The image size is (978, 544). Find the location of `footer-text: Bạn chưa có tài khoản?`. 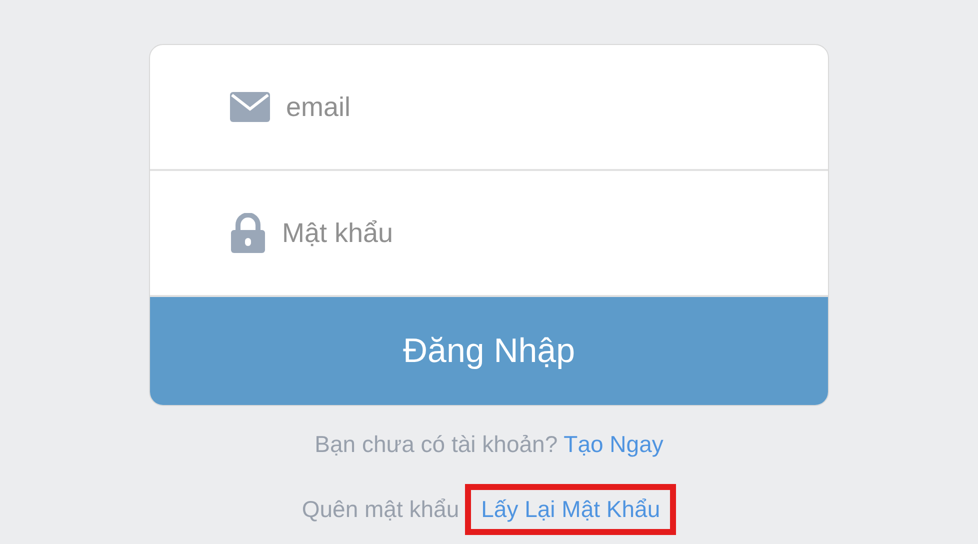

footer-text: Bạn chưa có tài khoản? is located at coordinates (436, 444).